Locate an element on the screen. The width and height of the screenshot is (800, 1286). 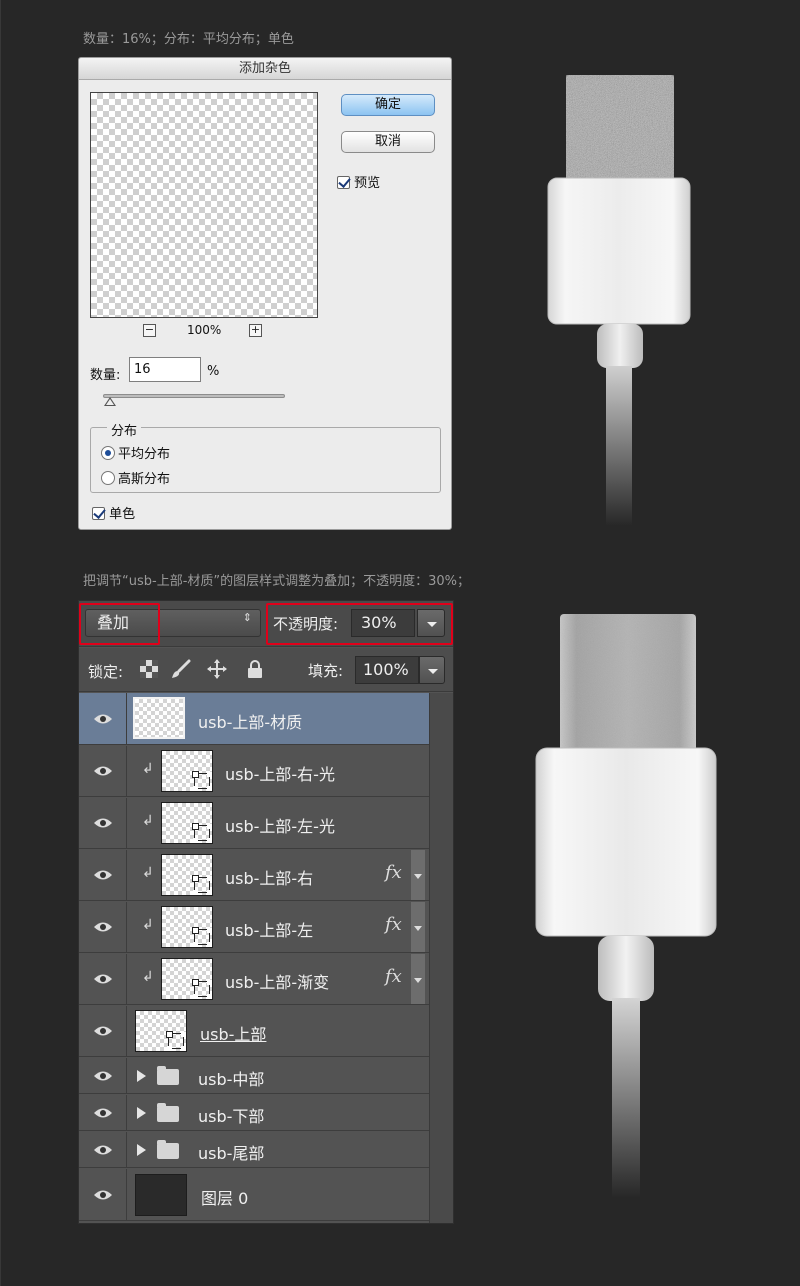
lock-all-icon is located at coordinates (255, 669).